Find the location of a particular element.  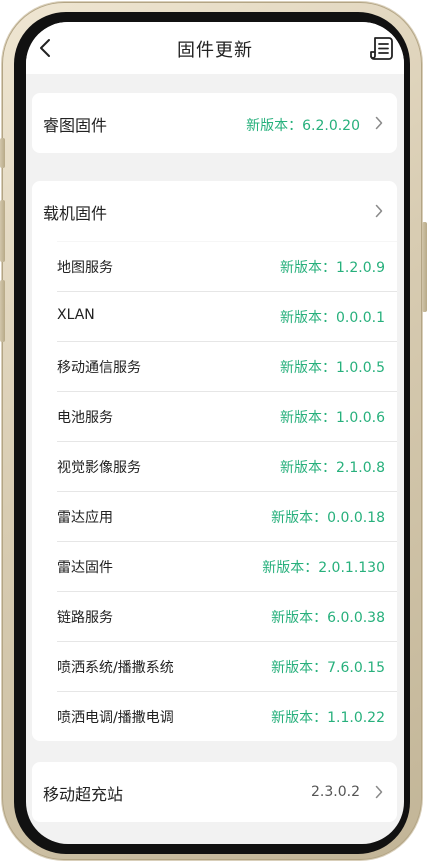

carrier-firmware-row: 载机固件 is located at coordinates (214, 211).